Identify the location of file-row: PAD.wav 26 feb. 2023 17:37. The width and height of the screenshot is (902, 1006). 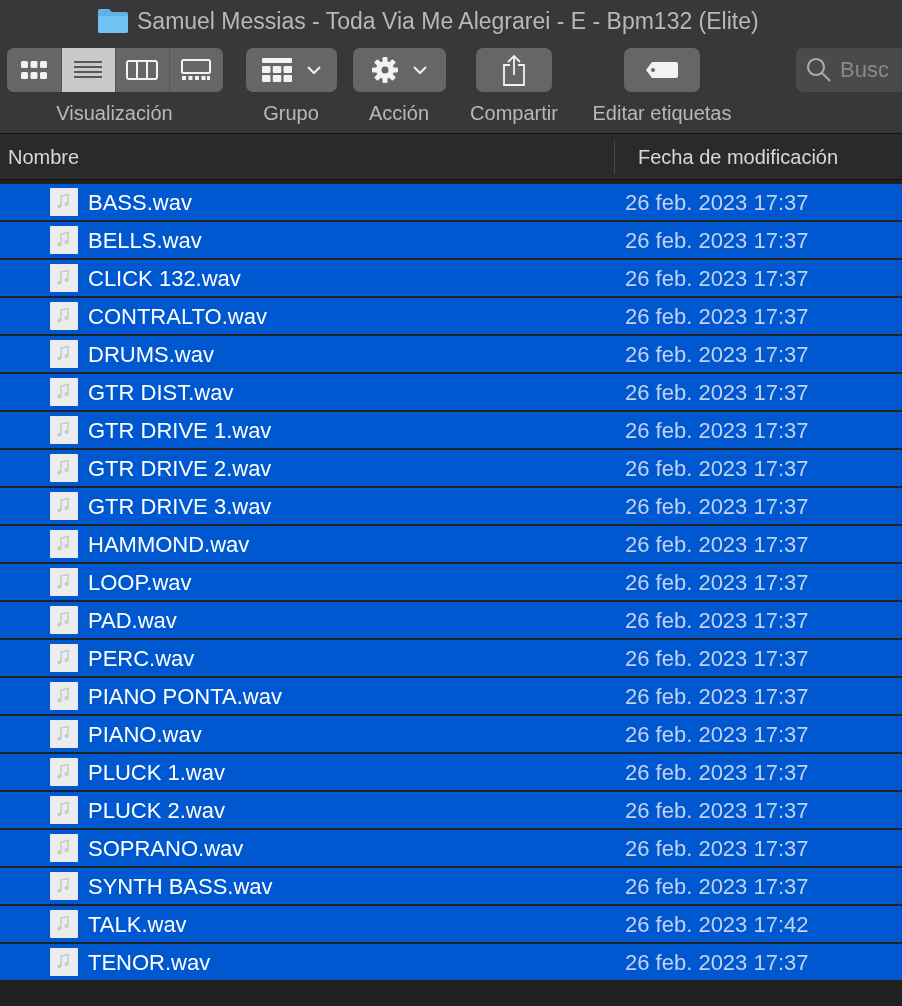
(451, 620).